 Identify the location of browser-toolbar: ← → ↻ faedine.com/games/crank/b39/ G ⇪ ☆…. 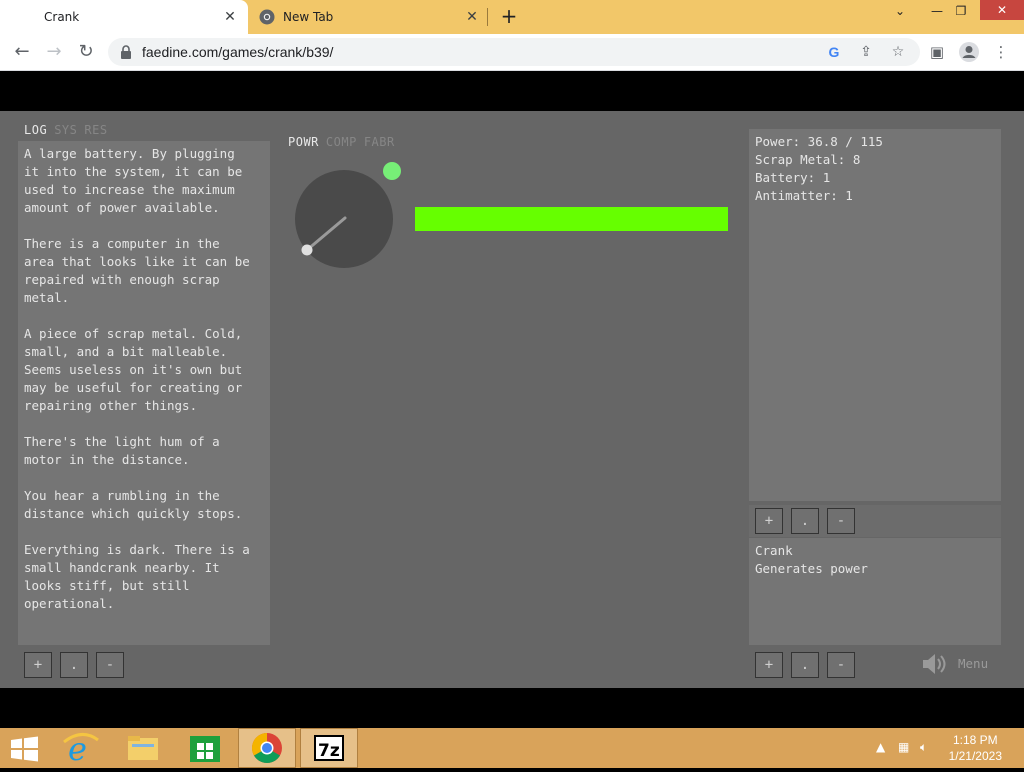
(512, 52).